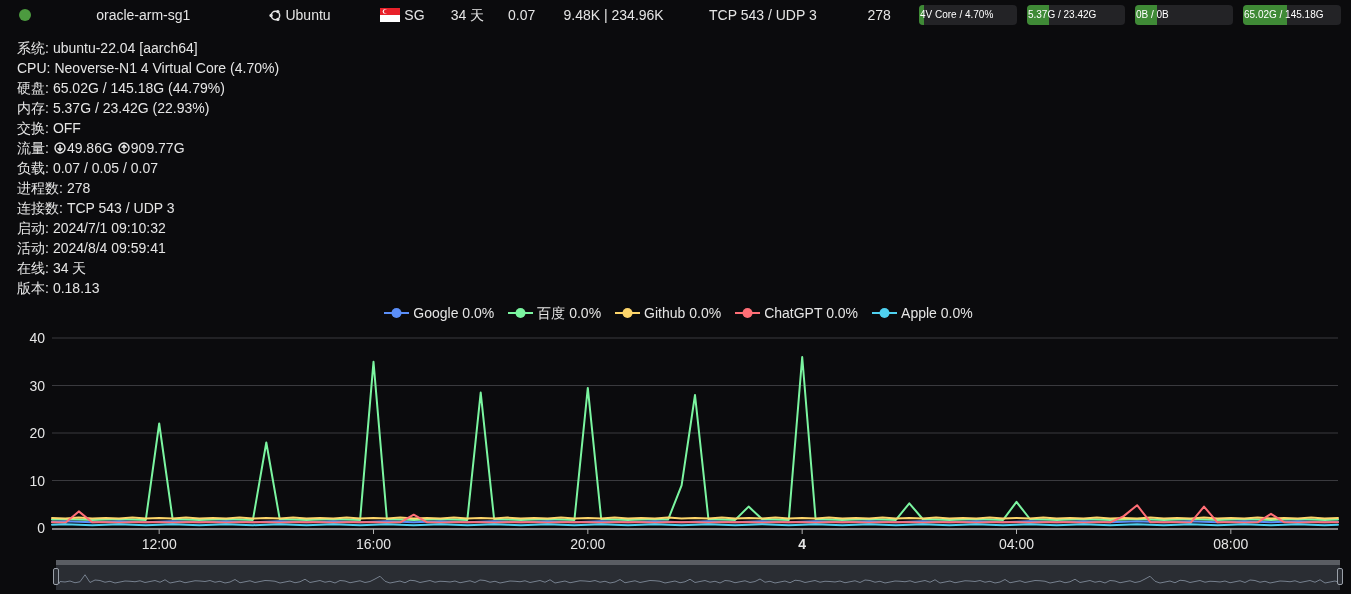 This screenshot has height=594, width=1351. What do you see at coordinates (555, 313) in the screenshot?
I see `legend-item: 百度 0.0%` at bounding box center [555, 313].